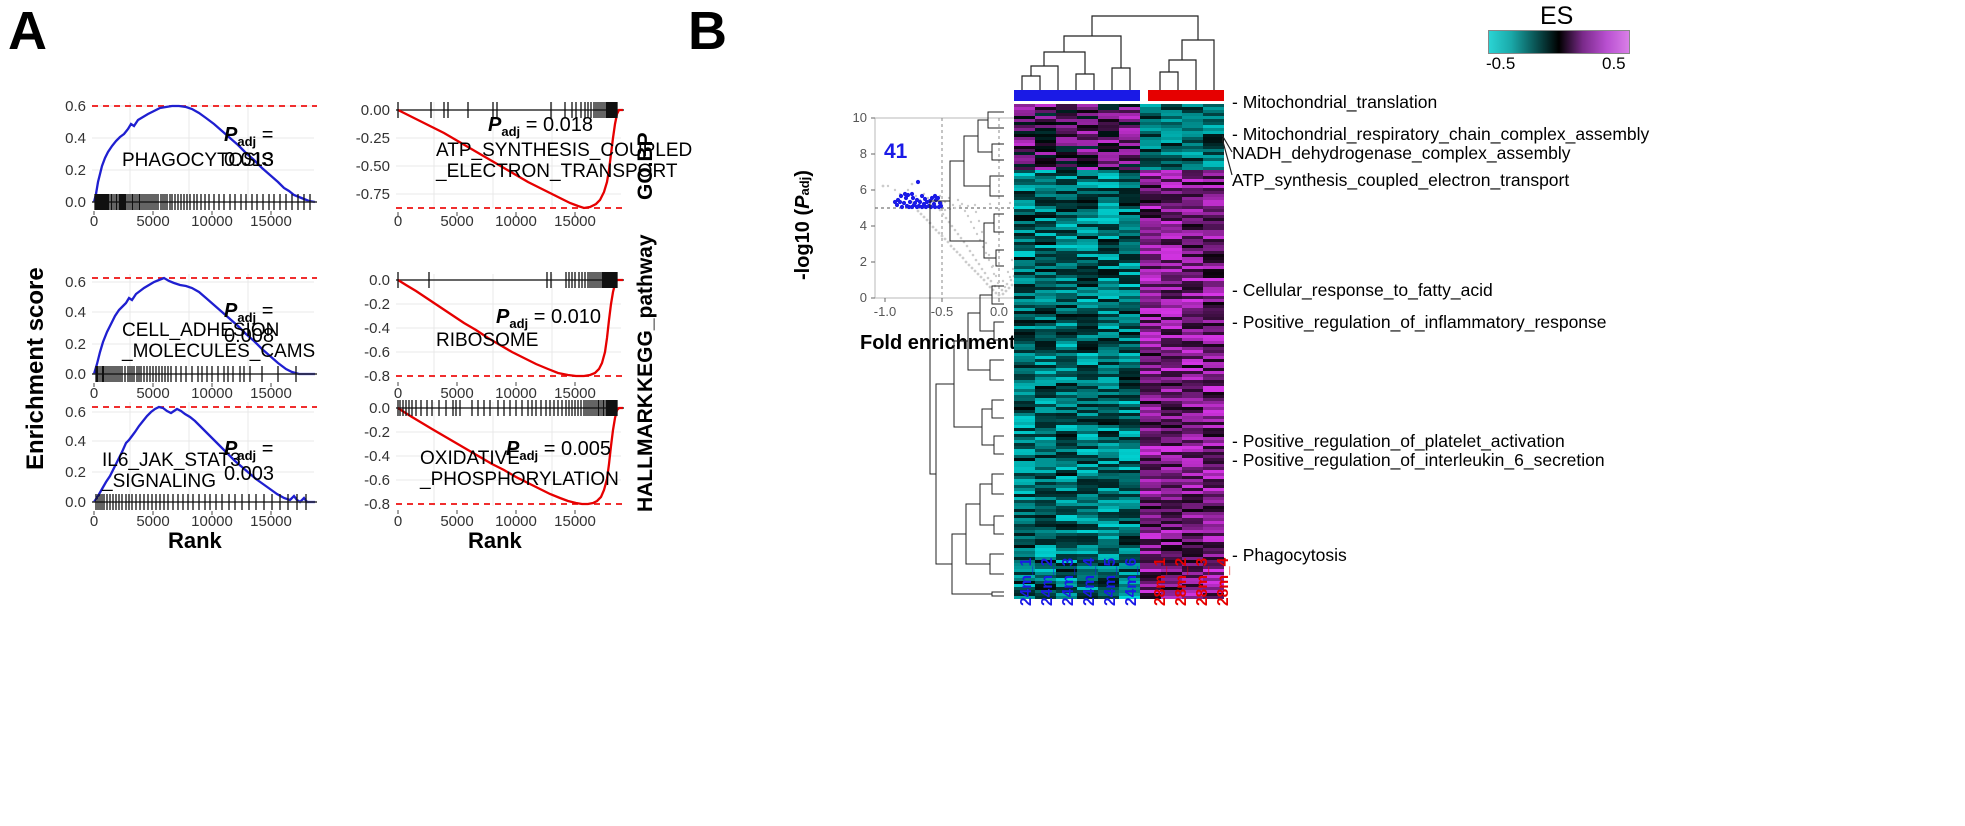 This screenshot has width=1965, height=826. Describe the element at coordinates (557, 172) in the screenshot. I see `gene-set-name-line-2: _ELECTRON_TRANSPORT` at that location.